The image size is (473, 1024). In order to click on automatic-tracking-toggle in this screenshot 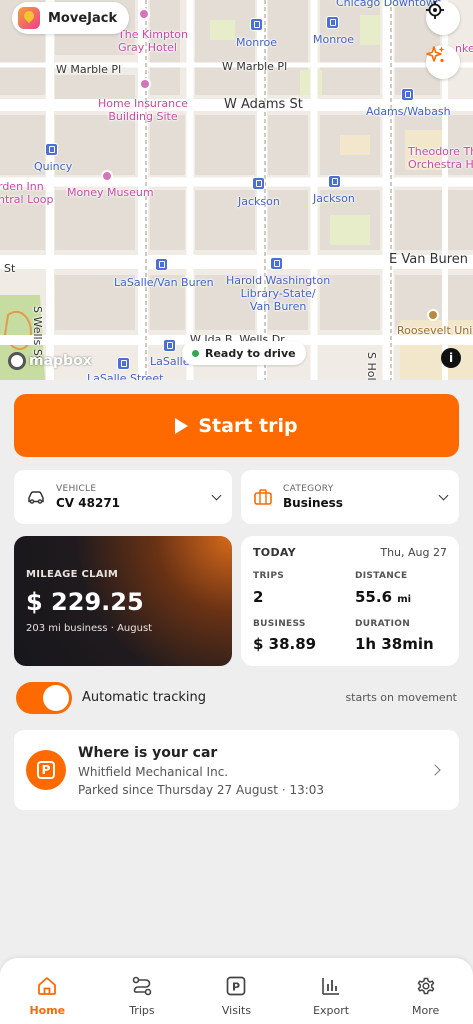, I will do `click(44, 698)`.